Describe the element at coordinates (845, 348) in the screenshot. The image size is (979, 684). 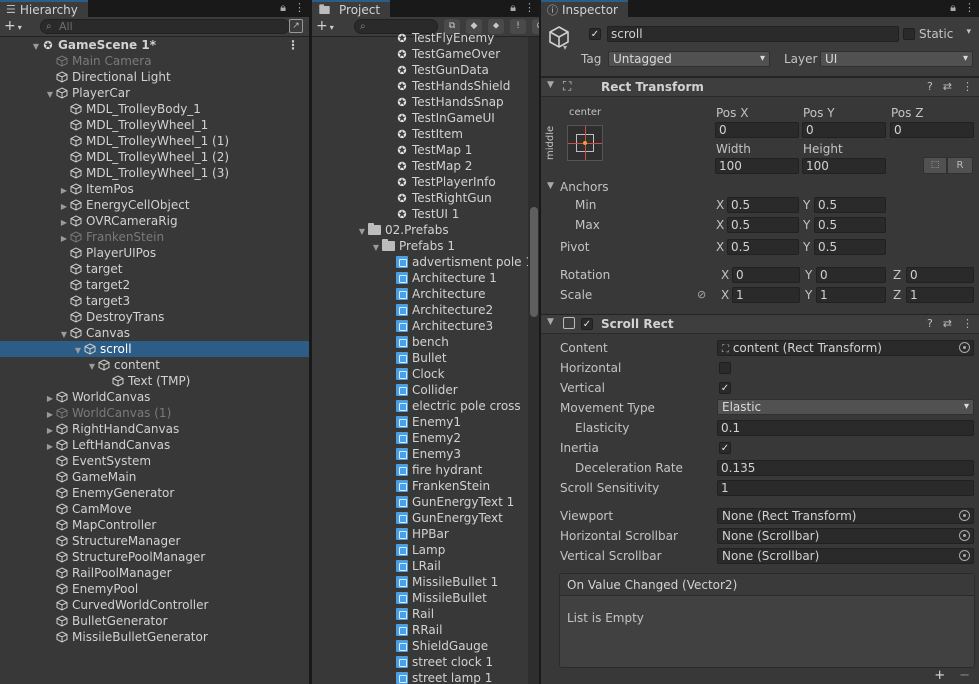
I see `content-object-field: ⛶ content (Rect Transform)` at that location.